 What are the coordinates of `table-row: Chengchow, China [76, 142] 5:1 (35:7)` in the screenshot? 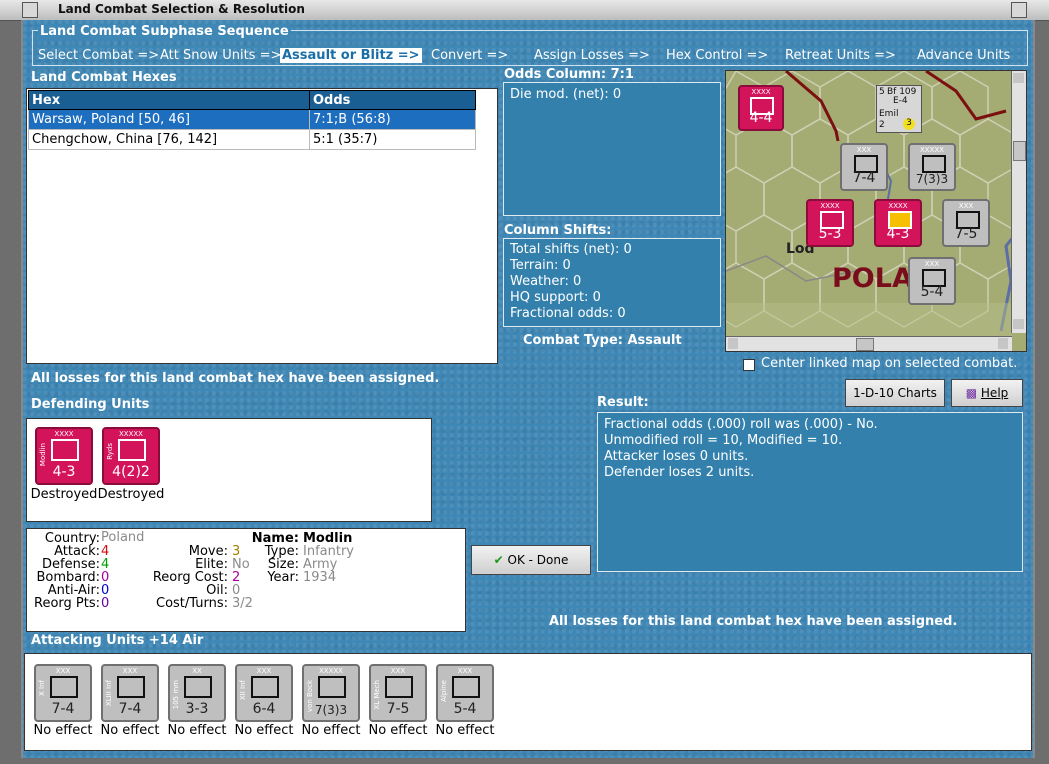 It's located at (252, 139).